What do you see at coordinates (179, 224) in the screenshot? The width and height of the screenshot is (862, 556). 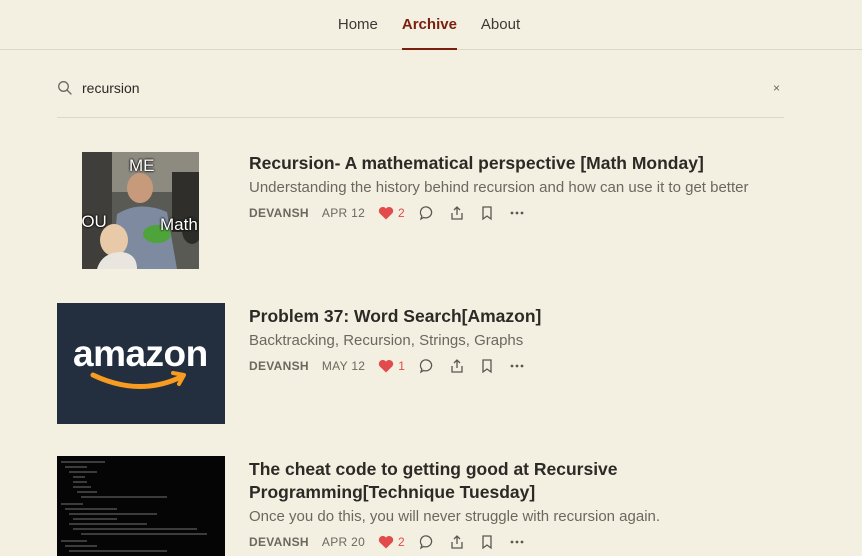 I see `meme-text-right: Math` at bounding box center [179, 224].